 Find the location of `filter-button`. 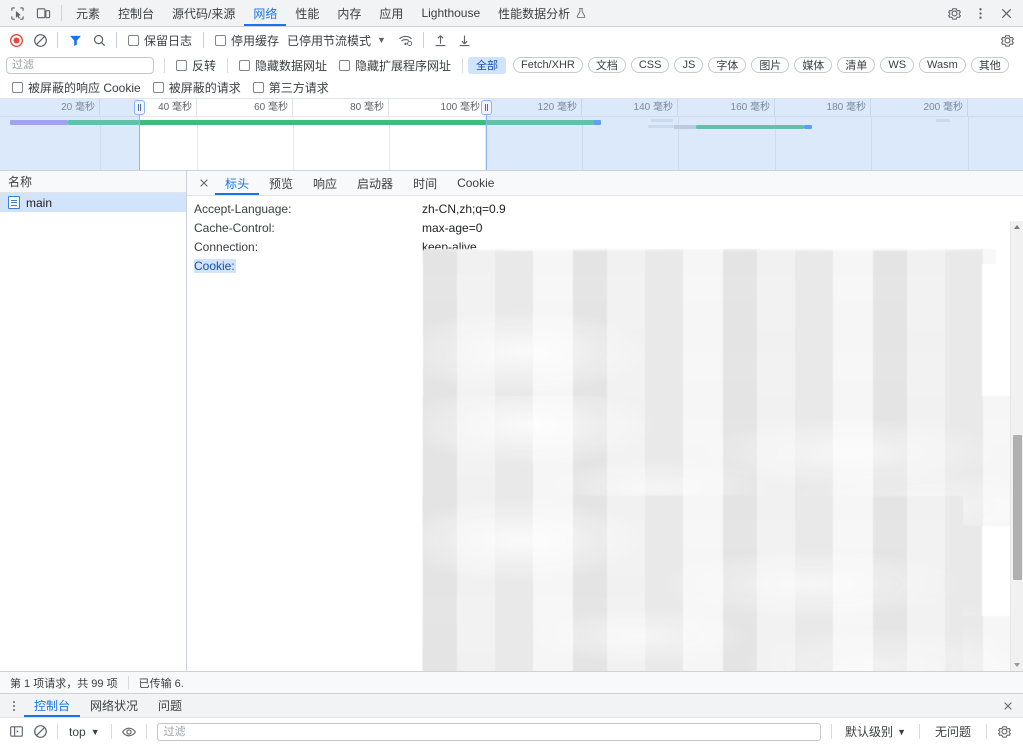

filter-button is located at coordinates (75, 40).